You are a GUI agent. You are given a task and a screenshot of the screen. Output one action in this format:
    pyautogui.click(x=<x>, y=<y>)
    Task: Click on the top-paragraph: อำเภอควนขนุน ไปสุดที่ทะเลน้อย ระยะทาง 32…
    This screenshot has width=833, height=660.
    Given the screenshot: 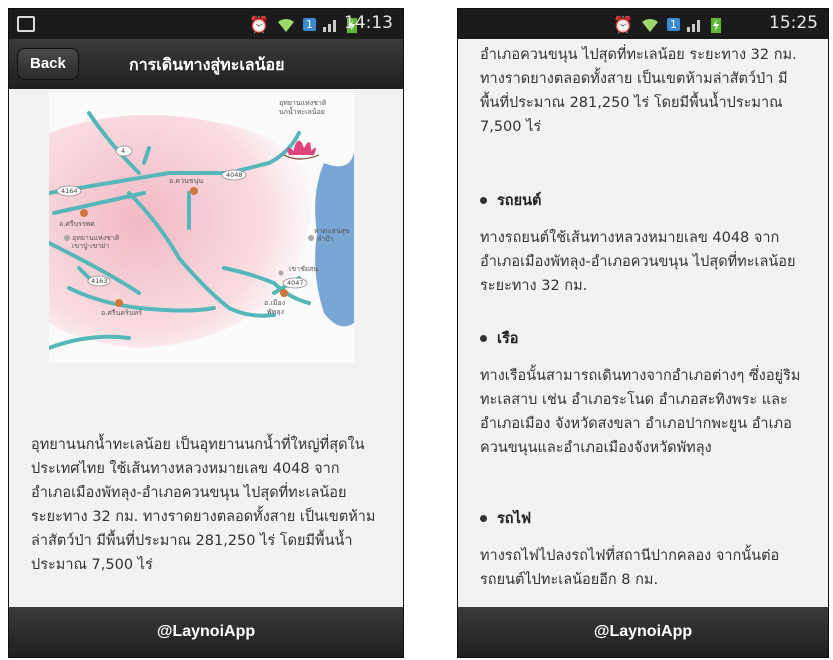 What is the action you would take?
    pyautogui.click(x=638, y=91)
    